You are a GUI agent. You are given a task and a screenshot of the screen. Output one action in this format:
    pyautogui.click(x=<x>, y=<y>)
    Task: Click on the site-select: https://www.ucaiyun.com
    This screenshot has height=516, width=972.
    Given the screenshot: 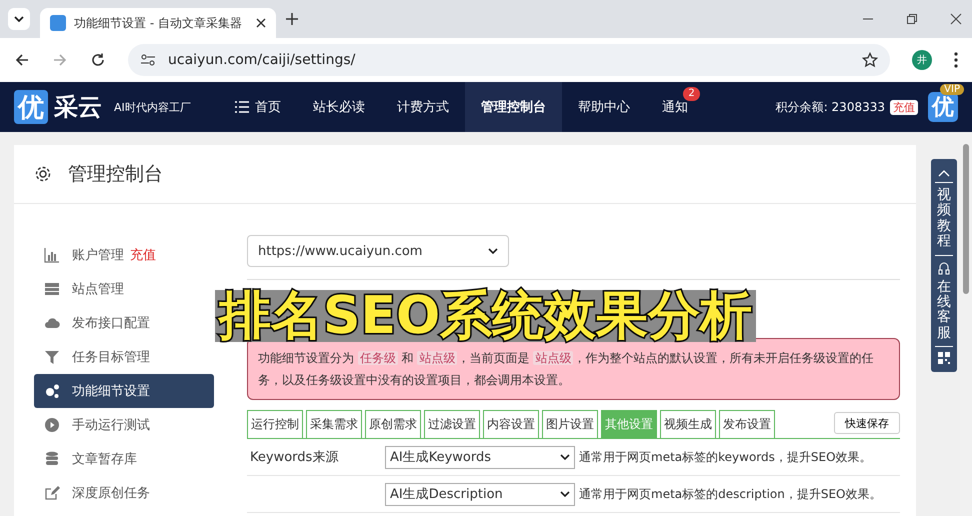 What is the action you would take?
    pyautogui.click(x=378, y=251)
    